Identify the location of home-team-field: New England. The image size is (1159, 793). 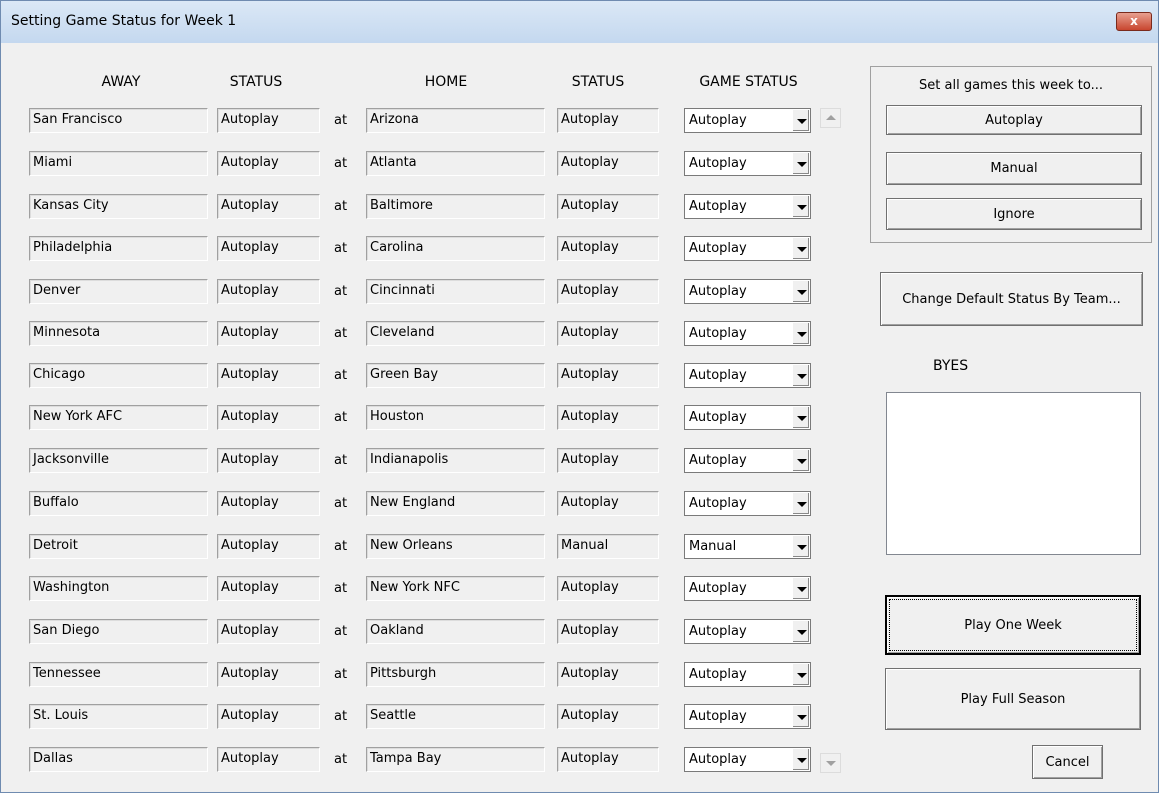
(455, 503).